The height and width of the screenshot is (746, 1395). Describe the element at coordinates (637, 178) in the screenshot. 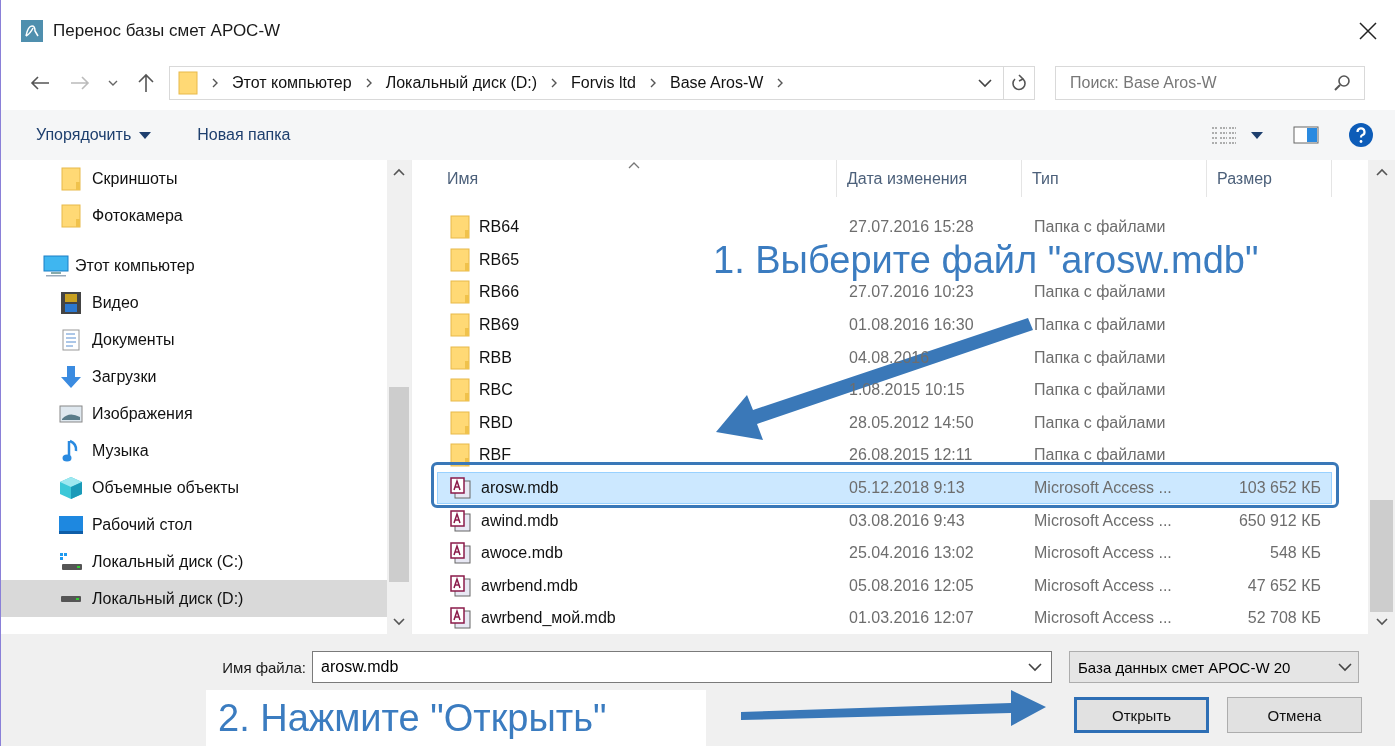

I see `column-header: Имя` at that location.